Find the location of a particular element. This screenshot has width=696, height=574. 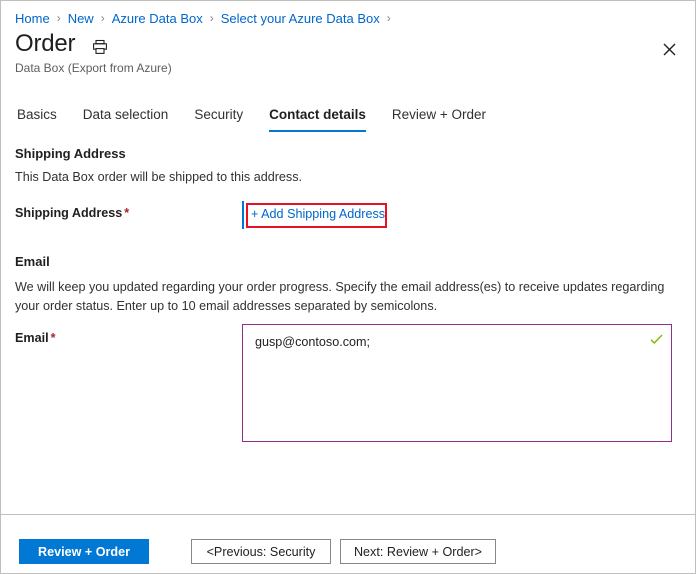

shipping-address-label-text: Shipping Address is located at coordinates (69, 213).